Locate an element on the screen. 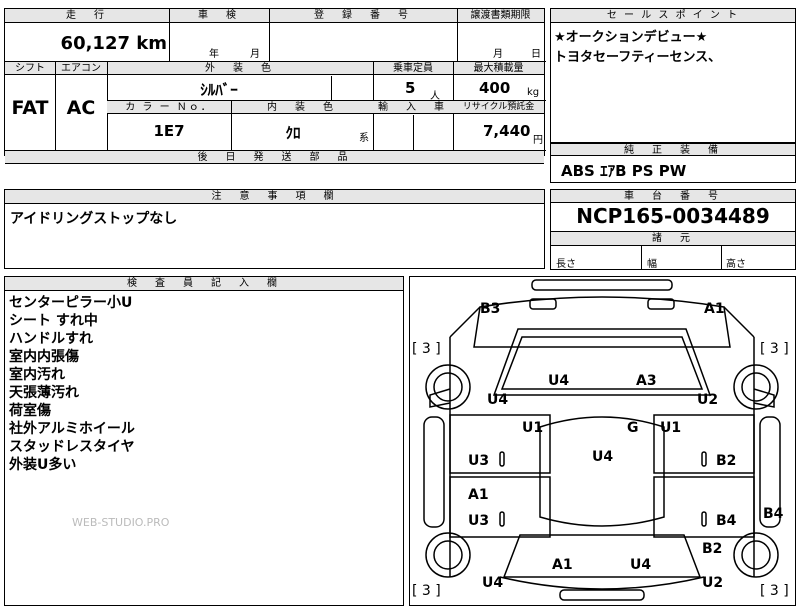 The height and width of the screenshot is (606, 800). sales-point-line-1: ★オークションデビュー★ is located at coordinates (631, 37).